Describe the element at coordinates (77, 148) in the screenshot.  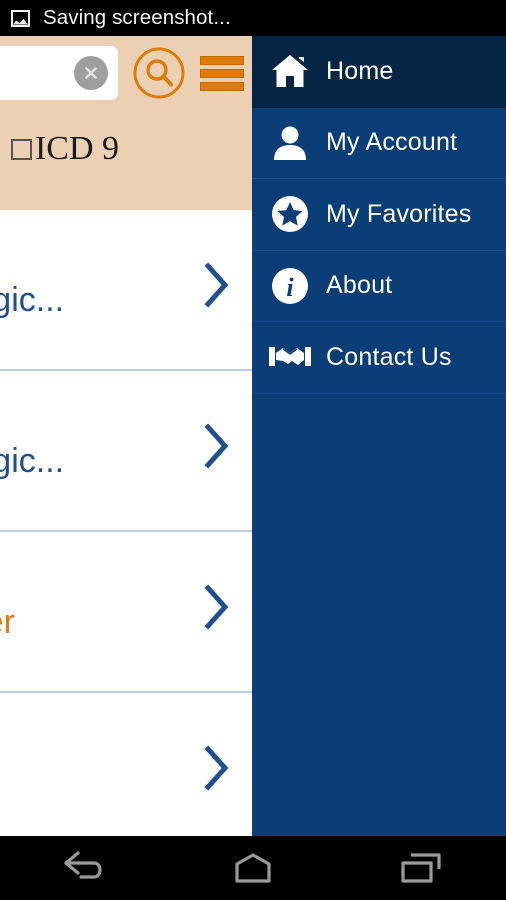
I see `icd9-label: ICD 9` at that location.